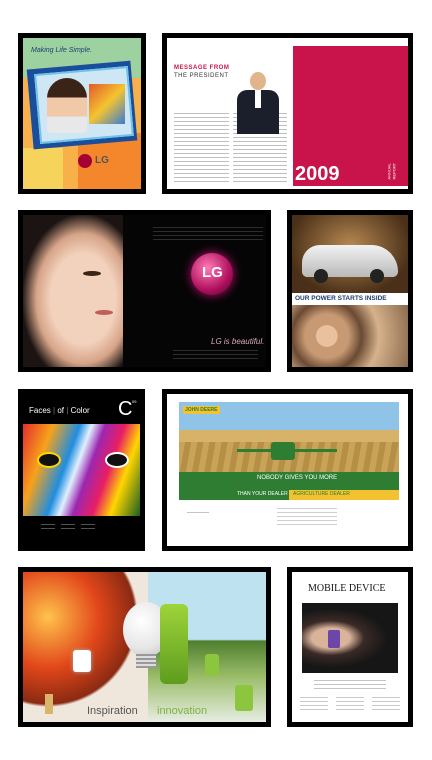  Describe the element at coordinates (391, 171) in the screenshot. I see `report-side-label: ANNUAL REPORT` at that location.